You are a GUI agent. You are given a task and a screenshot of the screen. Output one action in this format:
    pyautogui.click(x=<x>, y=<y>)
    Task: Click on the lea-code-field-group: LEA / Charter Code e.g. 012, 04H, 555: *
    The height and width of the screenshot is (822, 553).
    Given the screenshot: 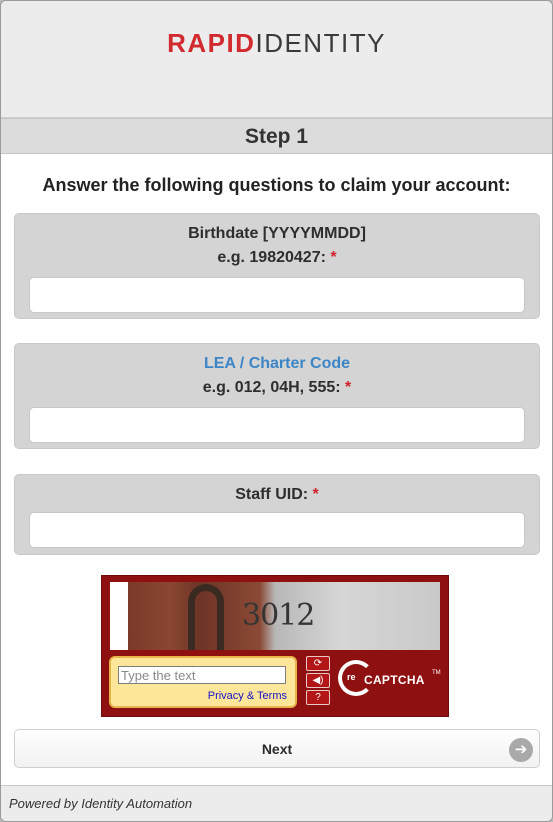 What is the action you would take?
    pyautogui.click(x=277, y=396)
    